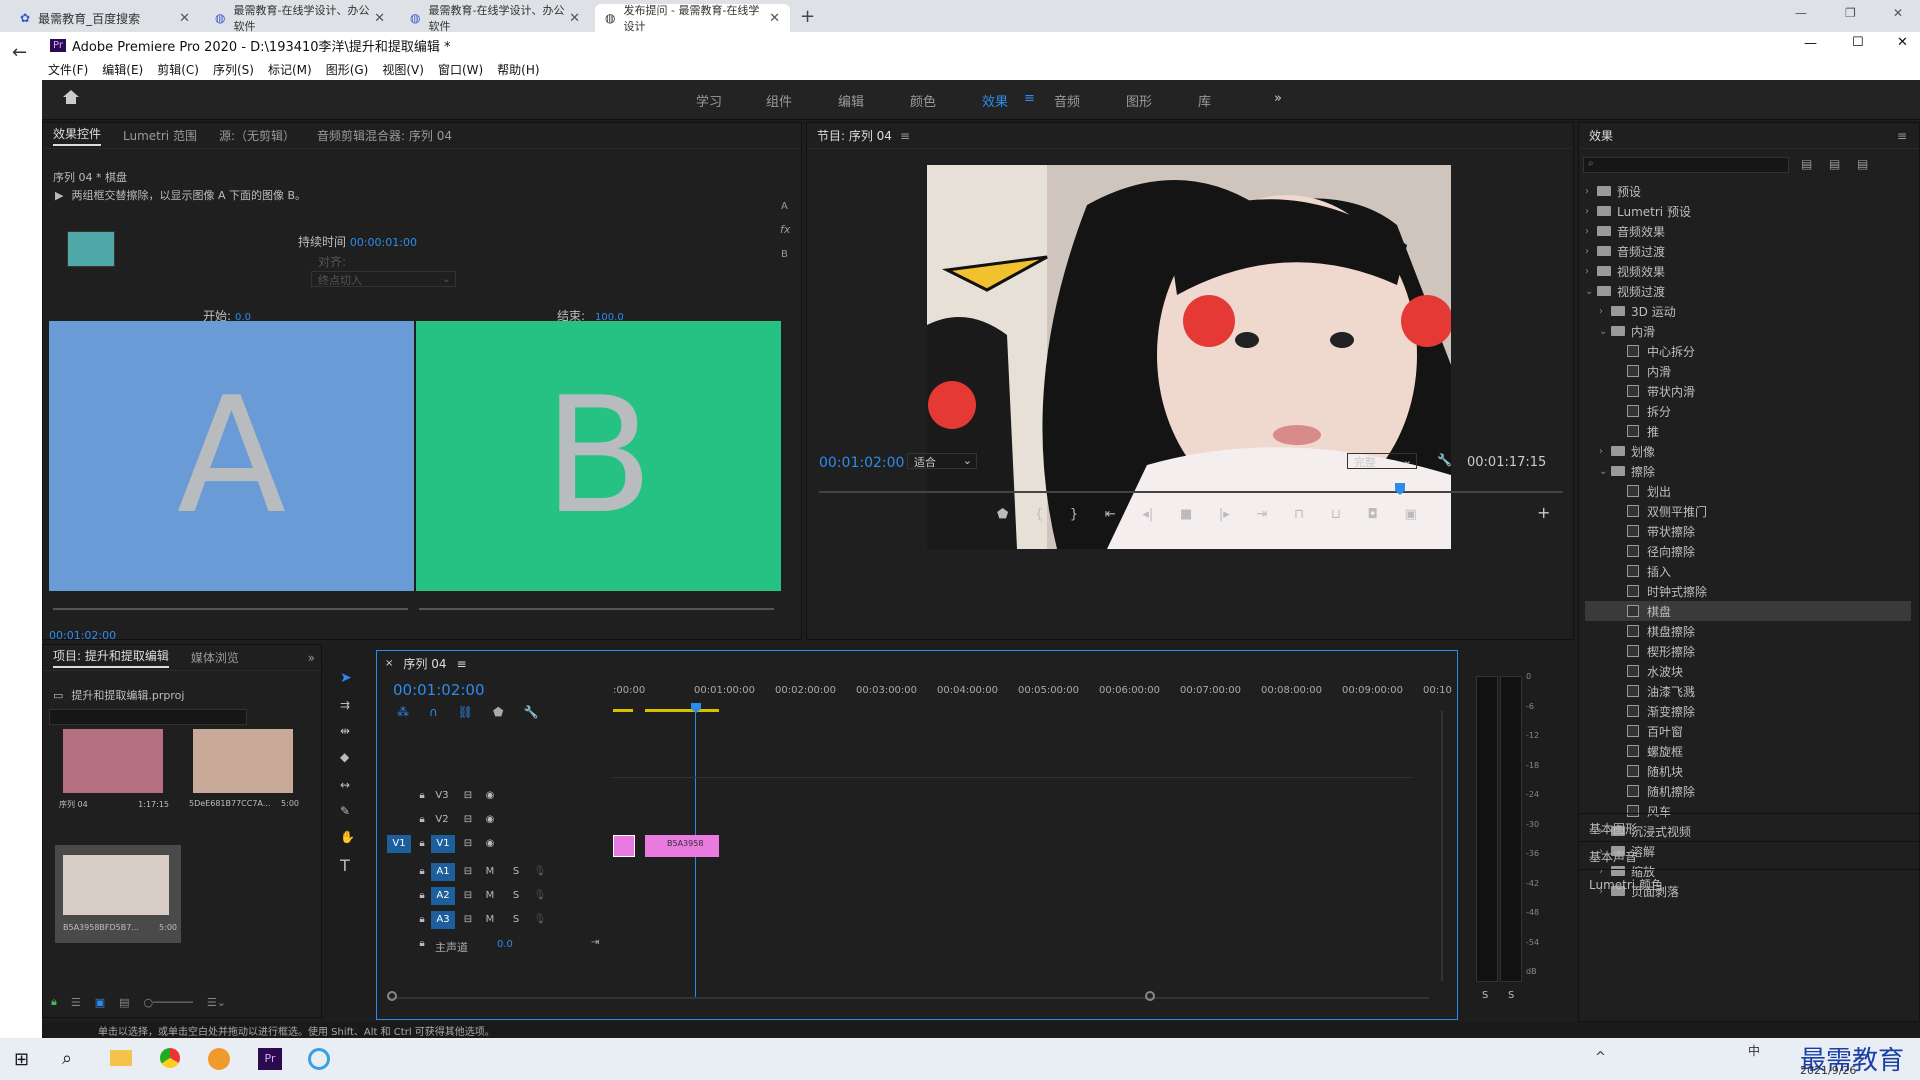  I want to click on mark-out-icon: }, so click(1074, 514).